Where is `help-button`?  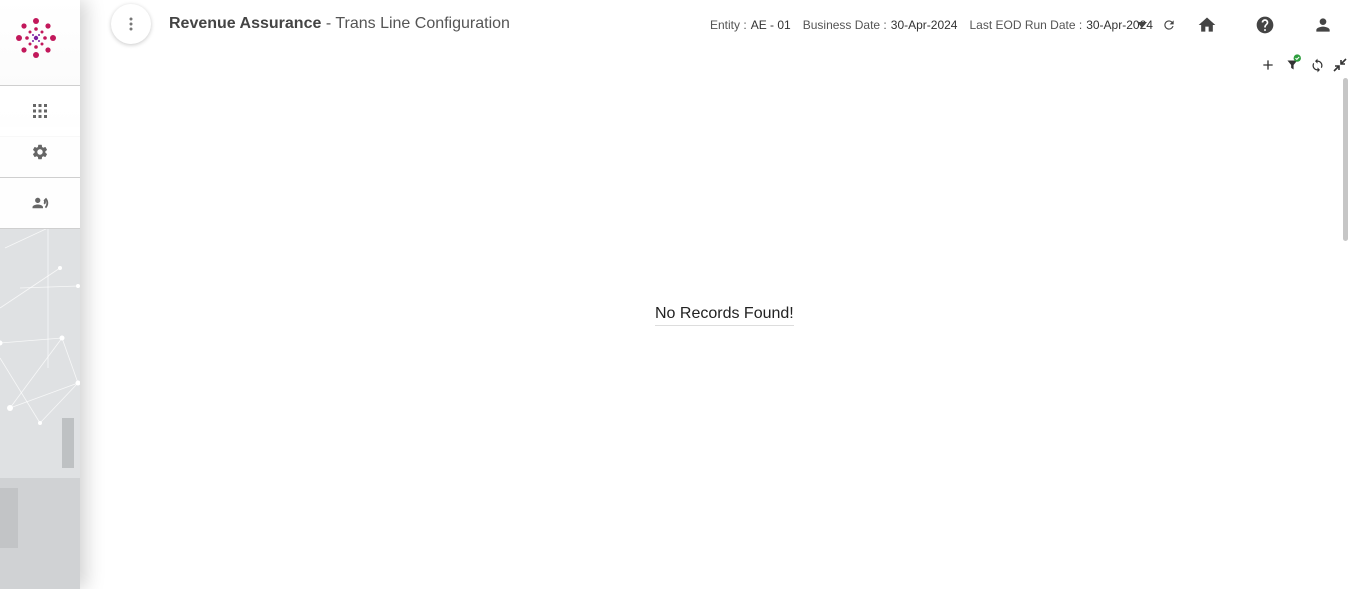
help-button is located at coordinates (1265, 25).